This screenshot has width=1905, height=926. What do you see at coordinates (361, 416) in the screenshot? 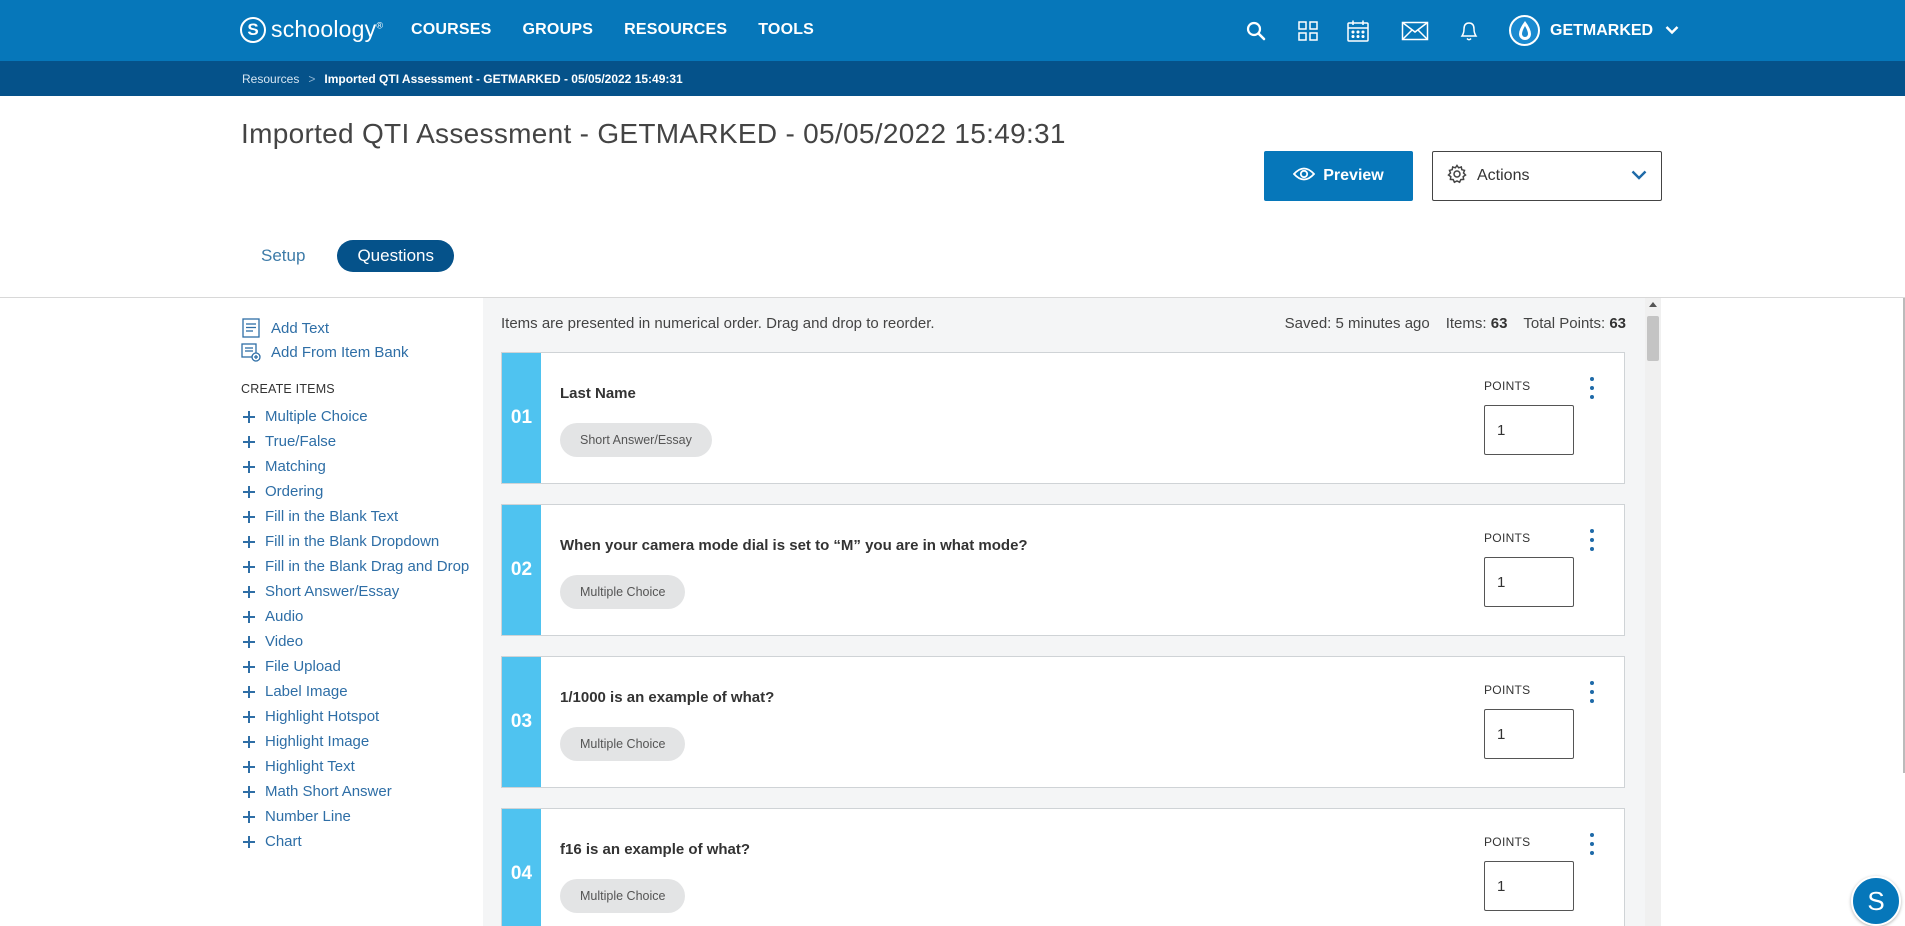
I see `create-item-multiple-choice: Multiple Choice` at bounding box center [361, 416].